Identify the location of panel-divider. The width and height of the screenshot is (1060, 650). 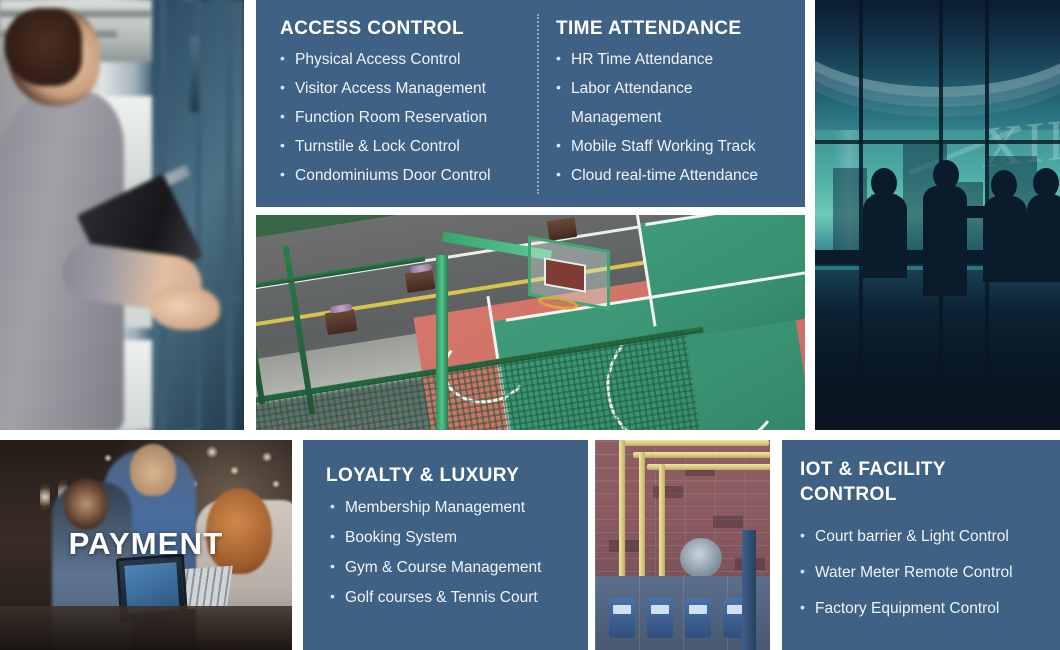
(538, 104).